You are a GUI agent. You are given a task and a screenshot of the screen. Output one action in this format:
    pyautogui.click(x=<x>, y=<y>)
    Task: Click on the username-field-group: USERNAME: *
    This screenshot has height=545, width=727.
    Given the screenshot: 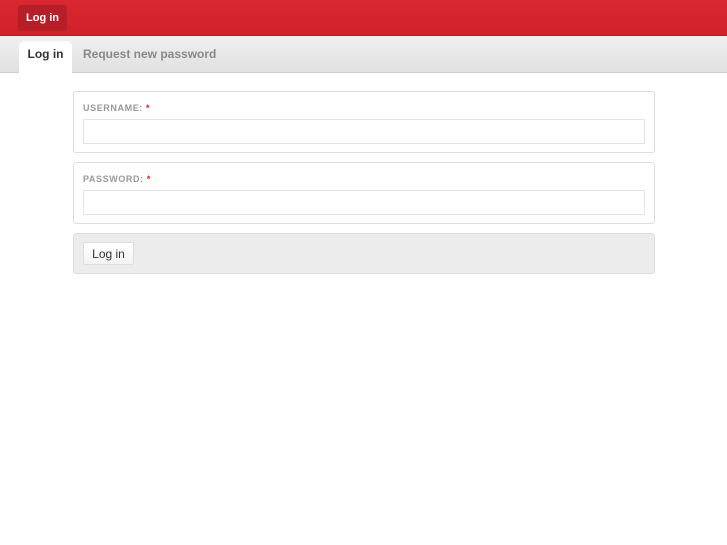 What is the action you would take?
    pyautogui.click(x=364, y=122)
    